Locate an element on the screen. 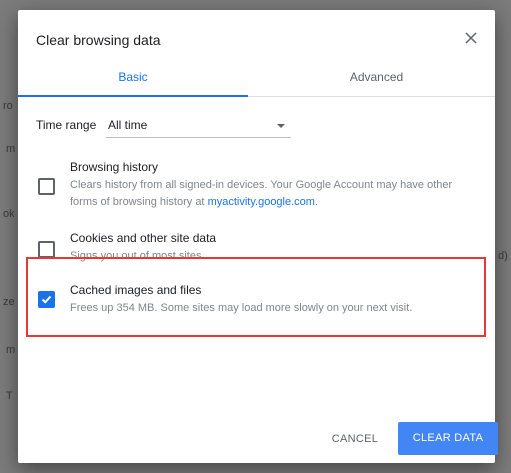  cancel-button: CANCEL is located at coordinates (355, 439).